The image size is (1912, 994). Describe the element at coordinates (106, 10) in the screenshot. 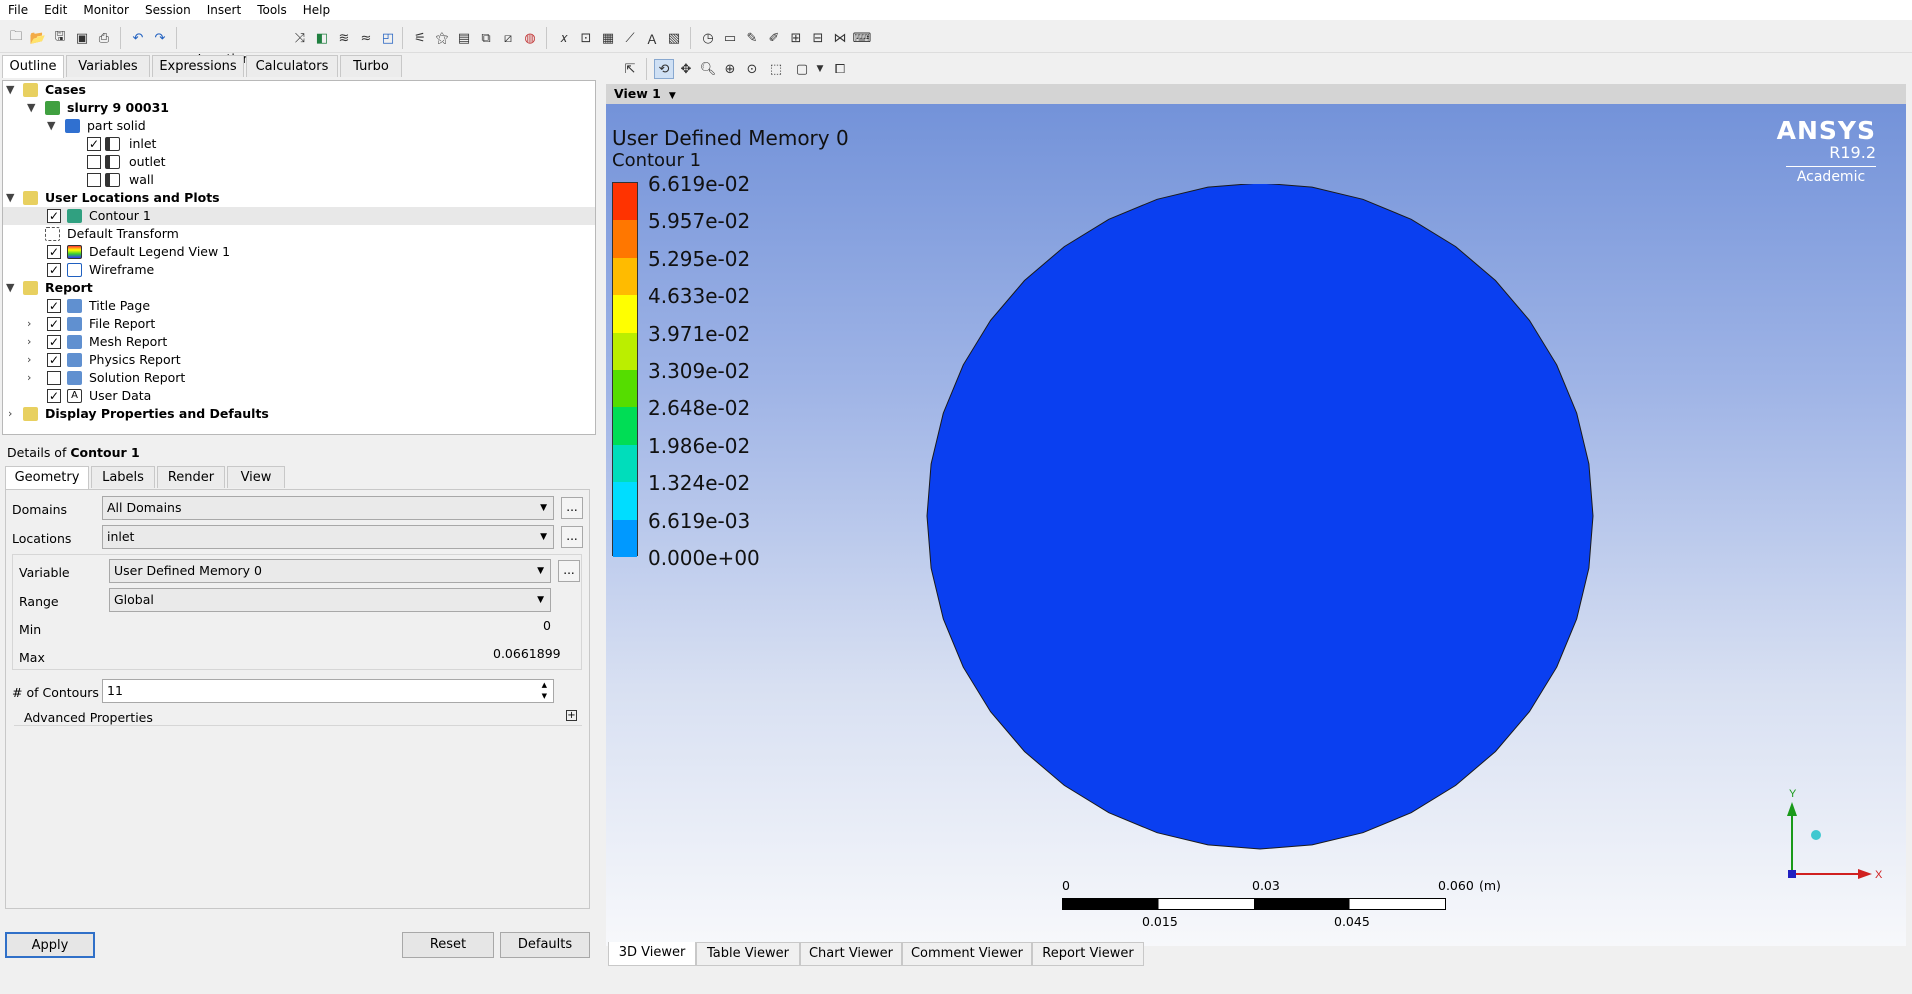

I see `menu-monitor: Monitor` at that location.